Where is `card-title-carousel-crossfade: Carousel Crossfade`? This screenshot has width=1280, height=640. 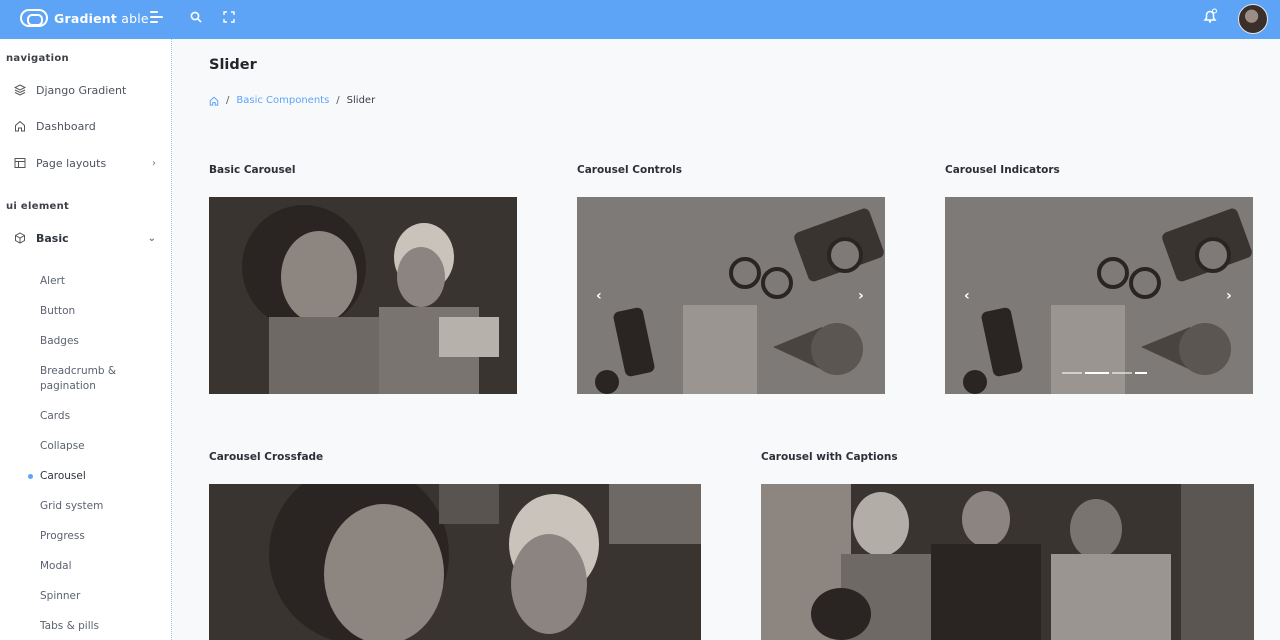 card-title-carousel-crossfade: Carousel Crossfade is located at coordinates (266, 457).